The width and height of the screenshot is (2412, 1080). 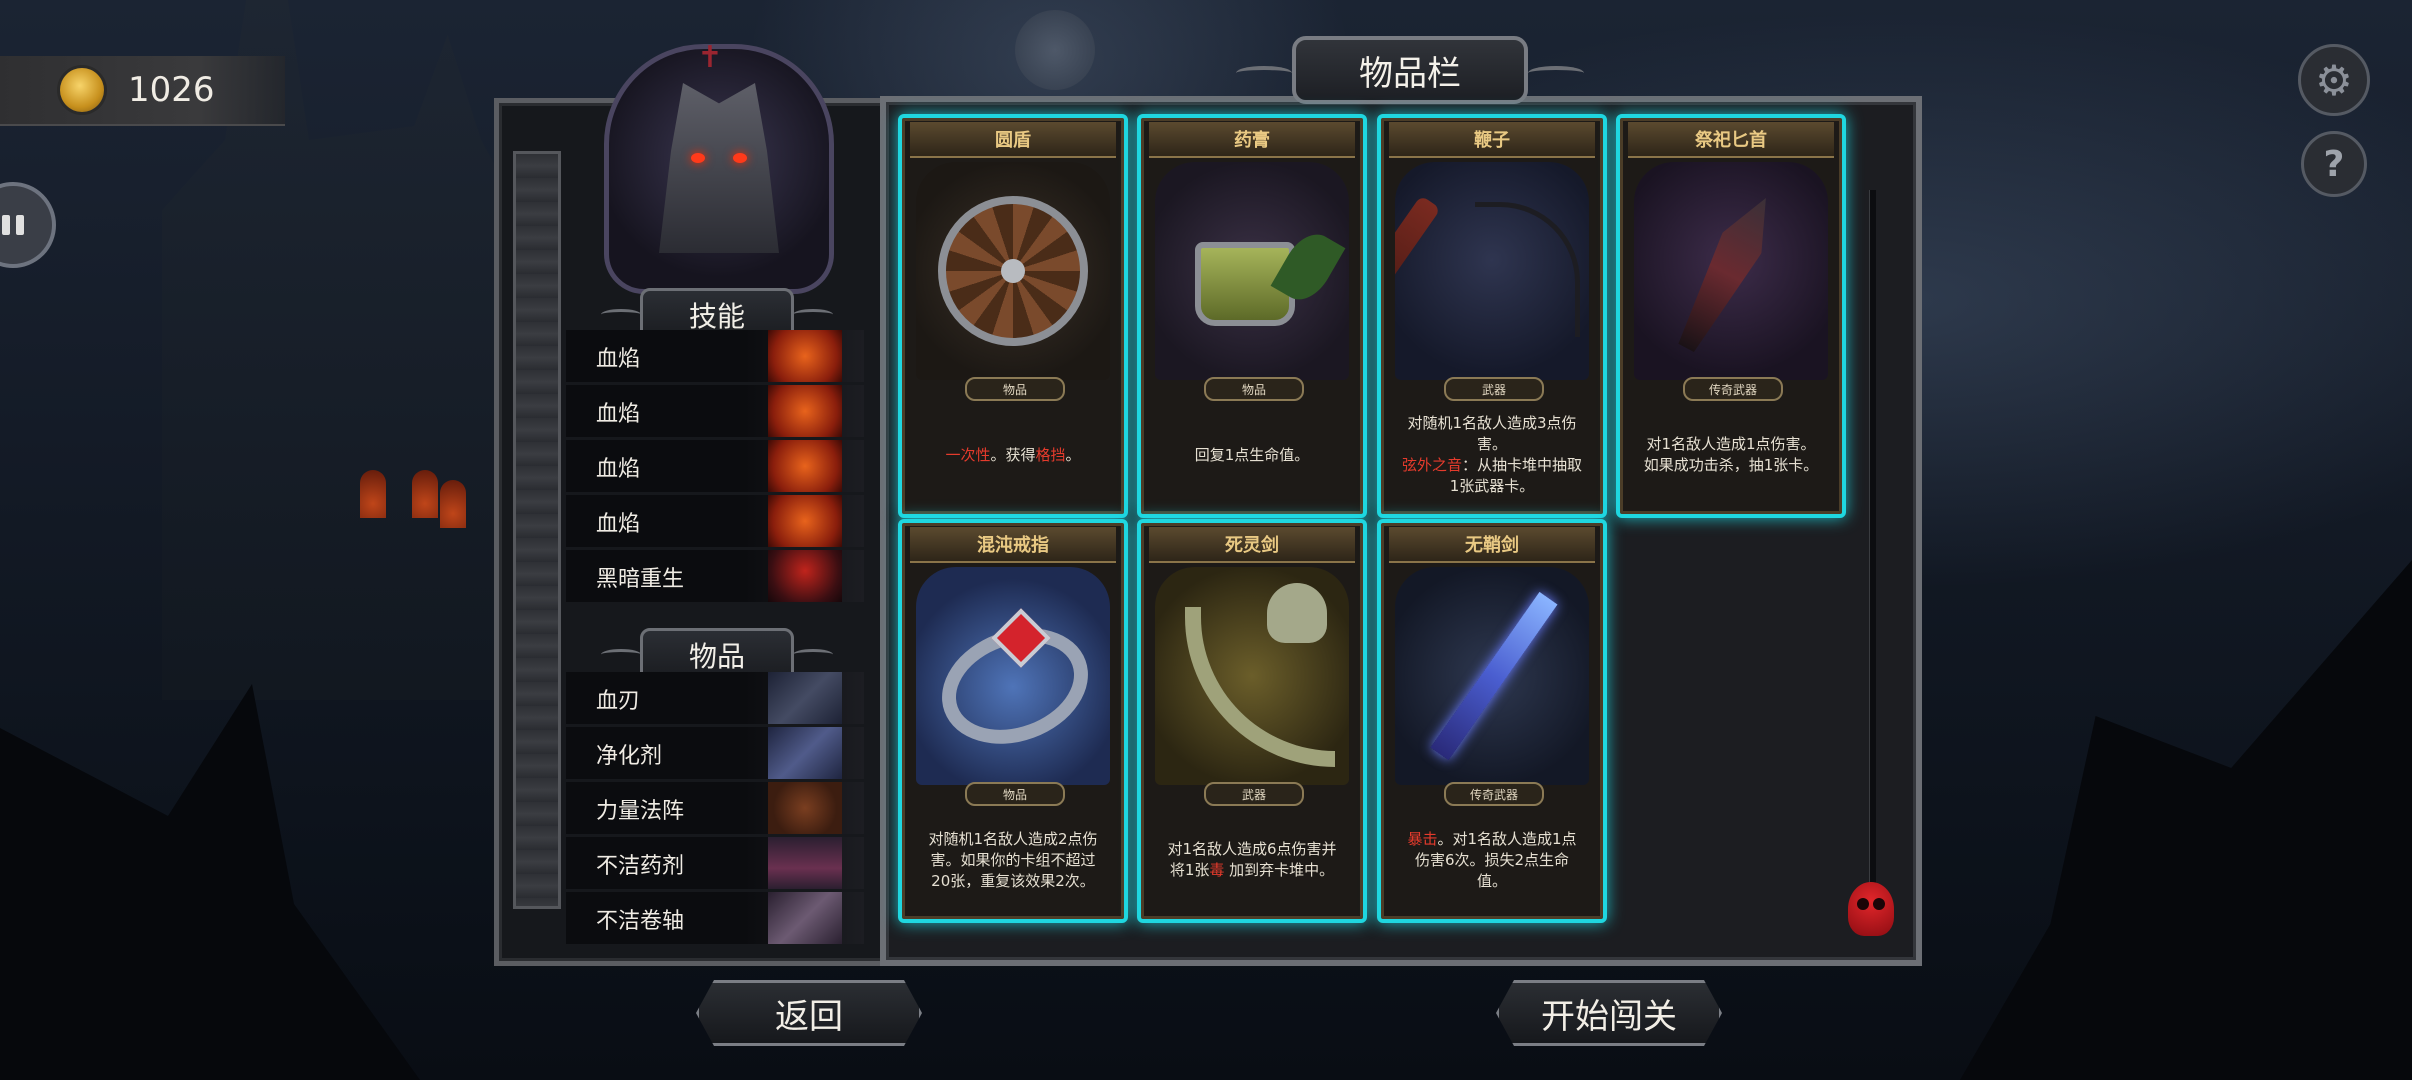 I want to click on card-description: 暴击。对1名敌人造成1点伤害6次。损失2点生命值。, so click(x=1492, y=860).